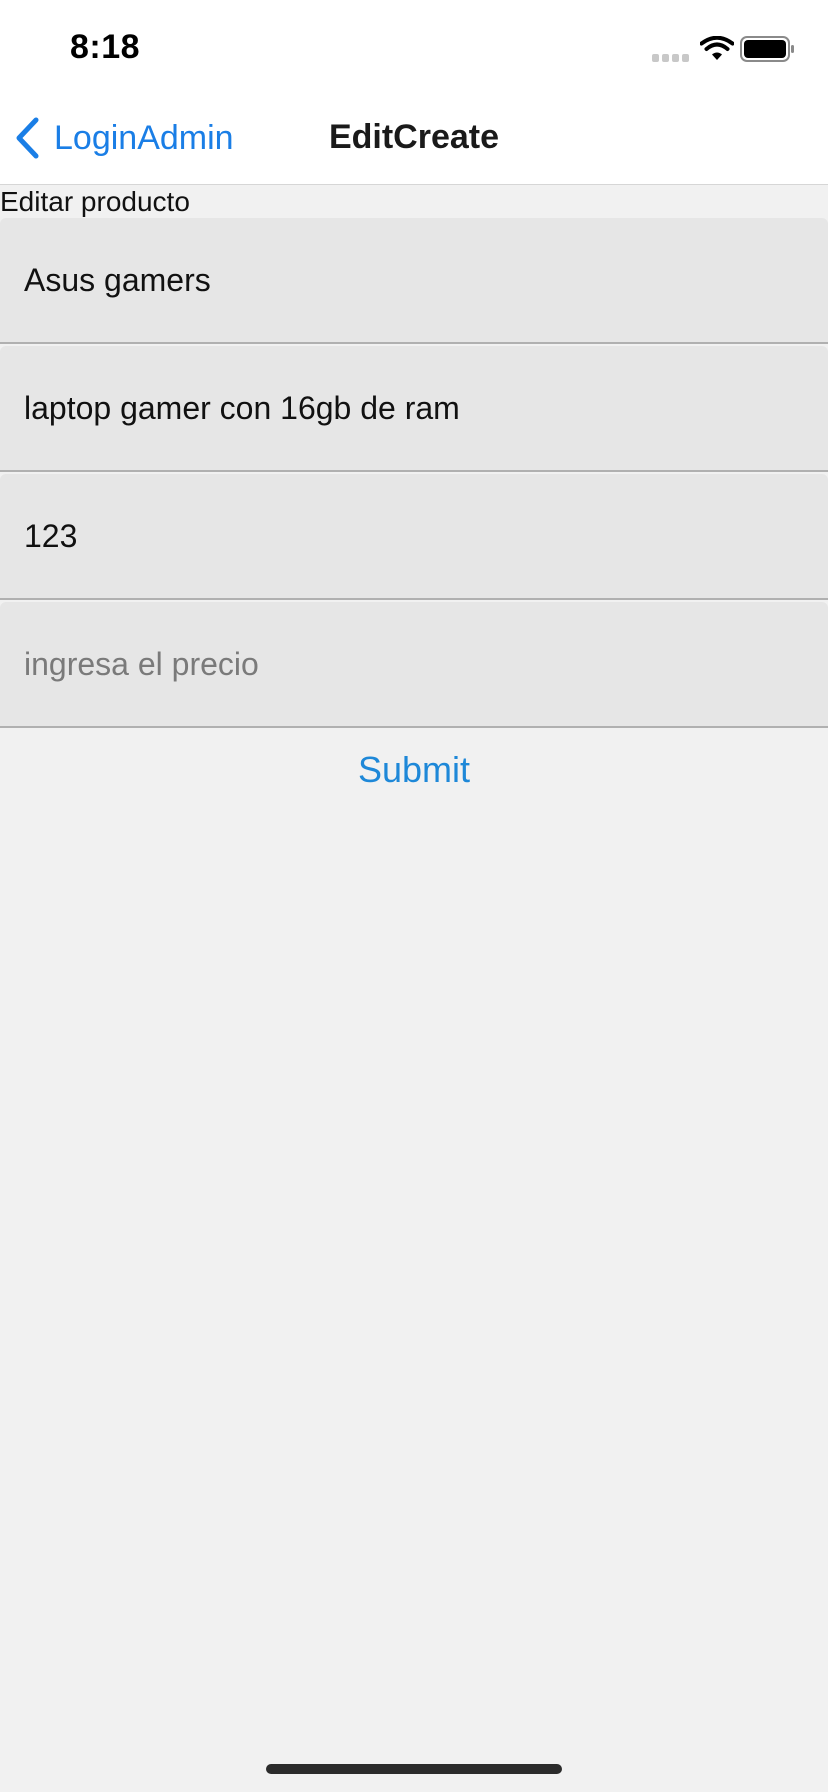  Describe the element at coordinates (767, 49) in the screenshot. I see `battery-icon` at that location.